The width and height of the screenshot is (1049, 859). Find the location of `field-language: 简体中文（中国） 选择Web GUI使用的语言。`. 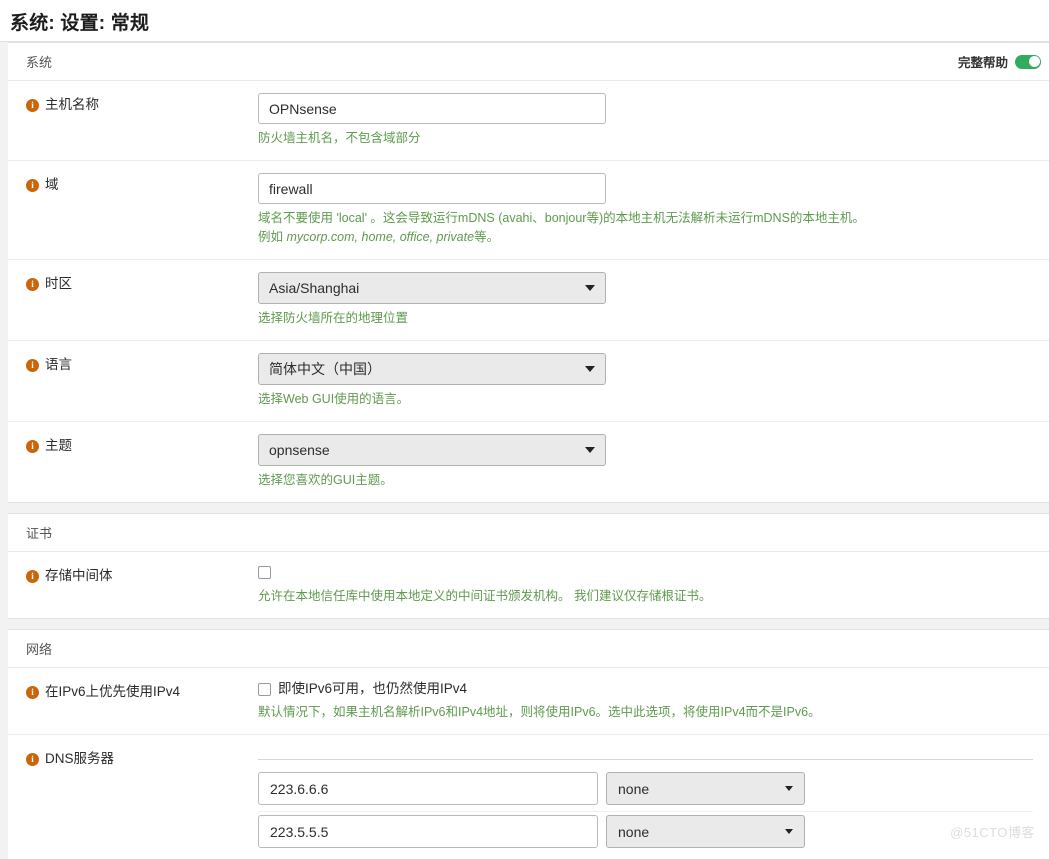

field-language: 简体中文（中国） 选择Web GUI使用的语言。 is located at coordinates (653, 381).